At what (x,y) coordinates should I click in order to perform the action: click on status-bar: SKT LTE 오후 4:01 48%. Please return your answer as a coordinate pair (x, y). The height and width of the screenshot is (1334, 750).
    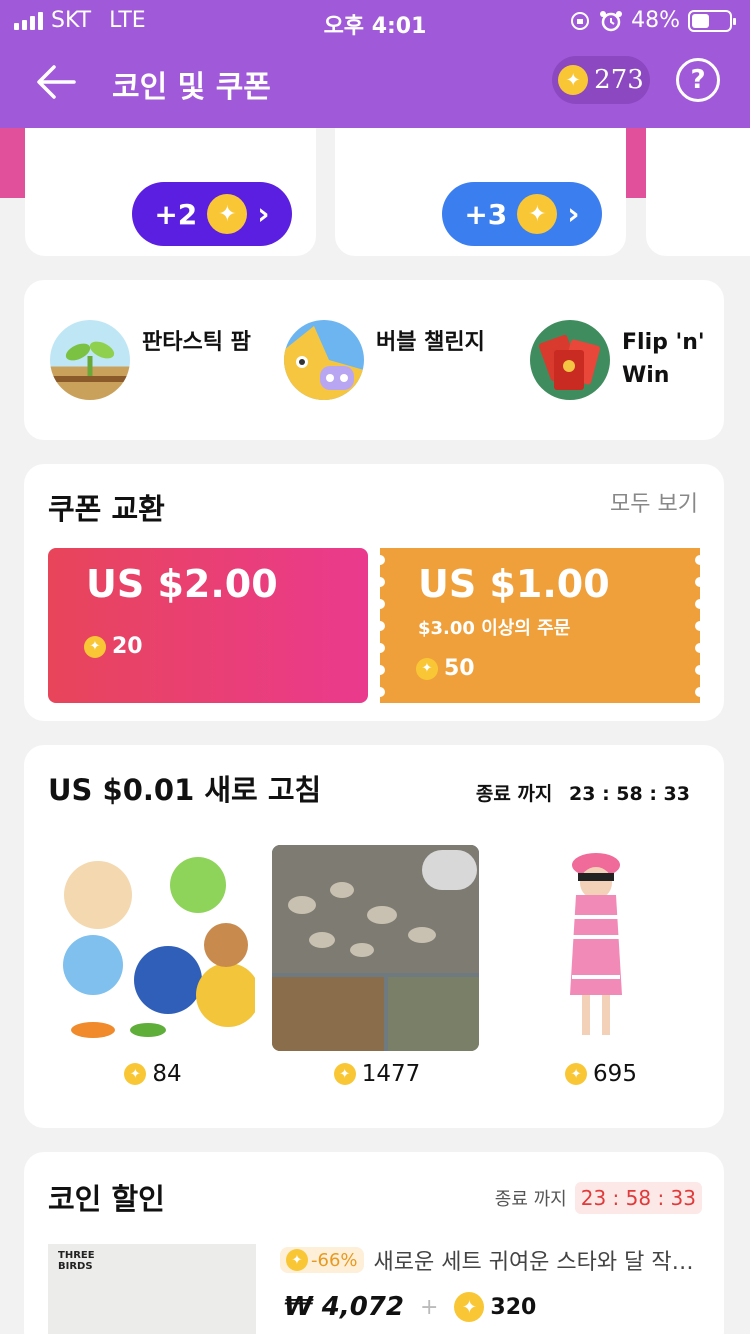
    Looking at the image, I should click on (375, 21).